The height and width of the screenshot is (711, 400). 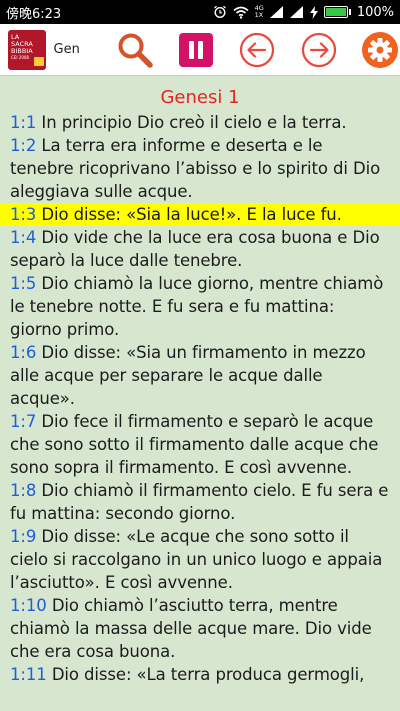 I want to click on verse-ref: 1:10, so click(x=28, y=605).